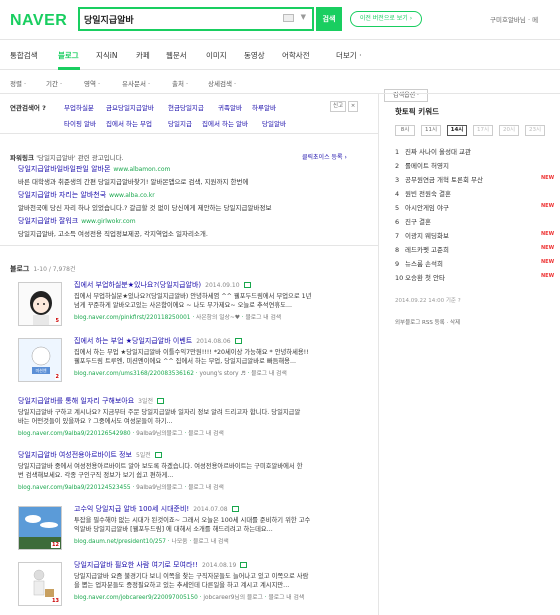  Describe the element at coordinates (439, 179) in the screenshot. I see `hot-keyword-item: 3 공무원연금 개혁 토론회 무산` at that location.